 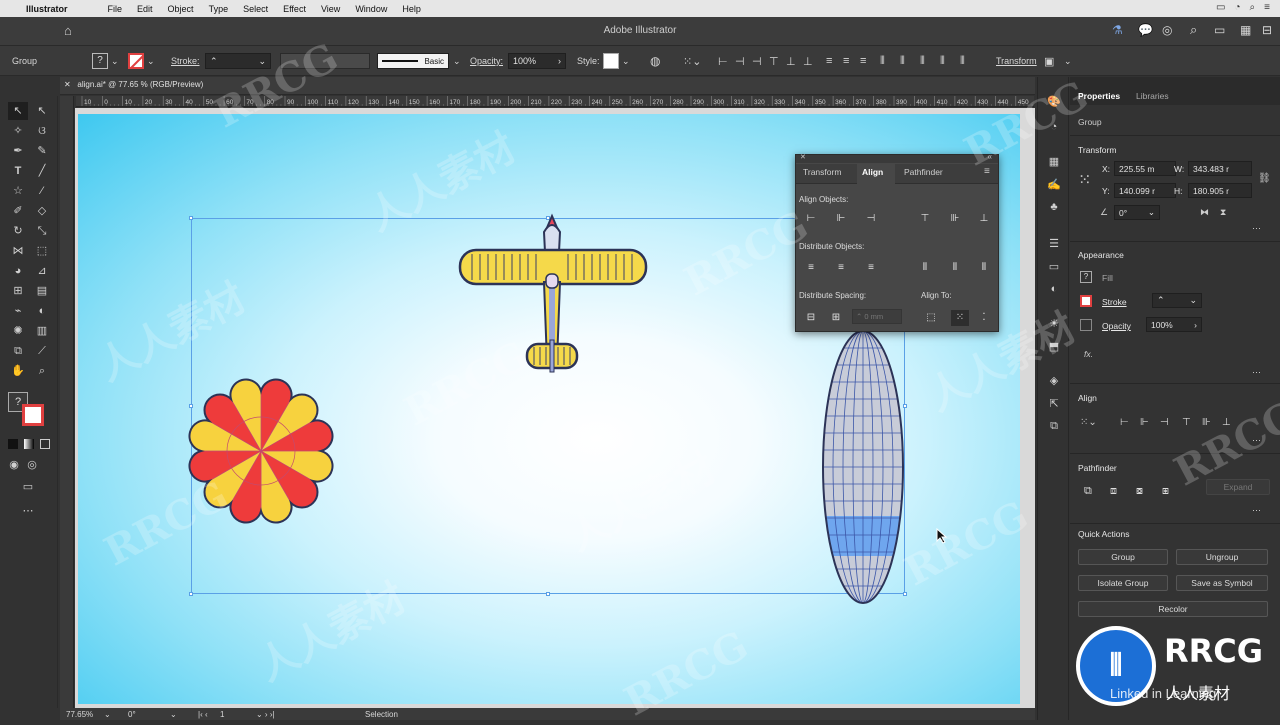 I want to click on star-tool-icon: ☆, so click(x=18, y=191).